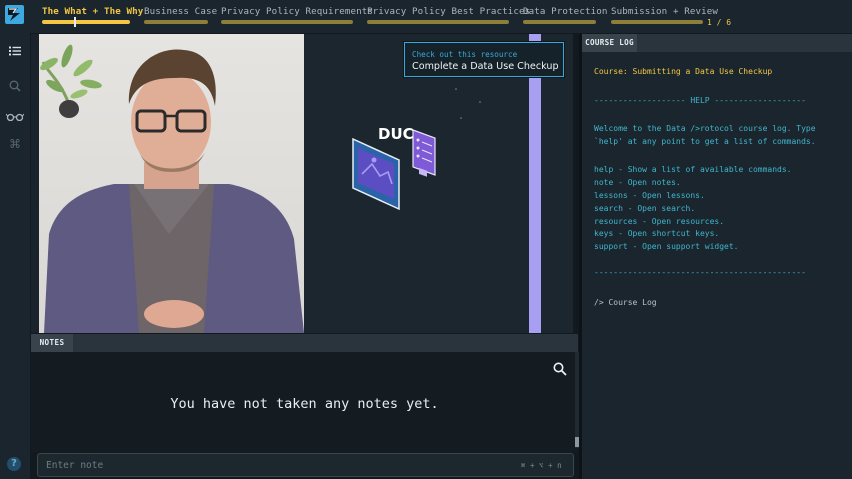 The image size is (852, 479). Describe the element at coordinates (15, 144) in the screenshot. I see `command-icon: ⌘` at that location.